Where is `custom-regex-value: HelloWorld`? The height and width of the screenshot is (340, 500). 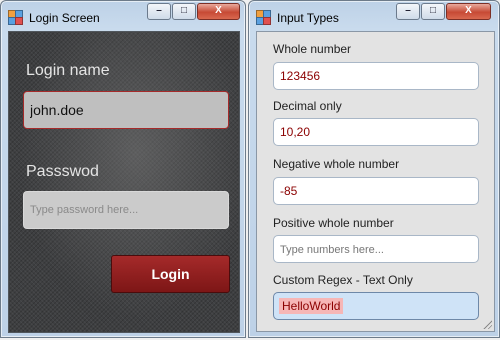 custom-regex-value: HelloWorld is located at coordinates (311, 306).